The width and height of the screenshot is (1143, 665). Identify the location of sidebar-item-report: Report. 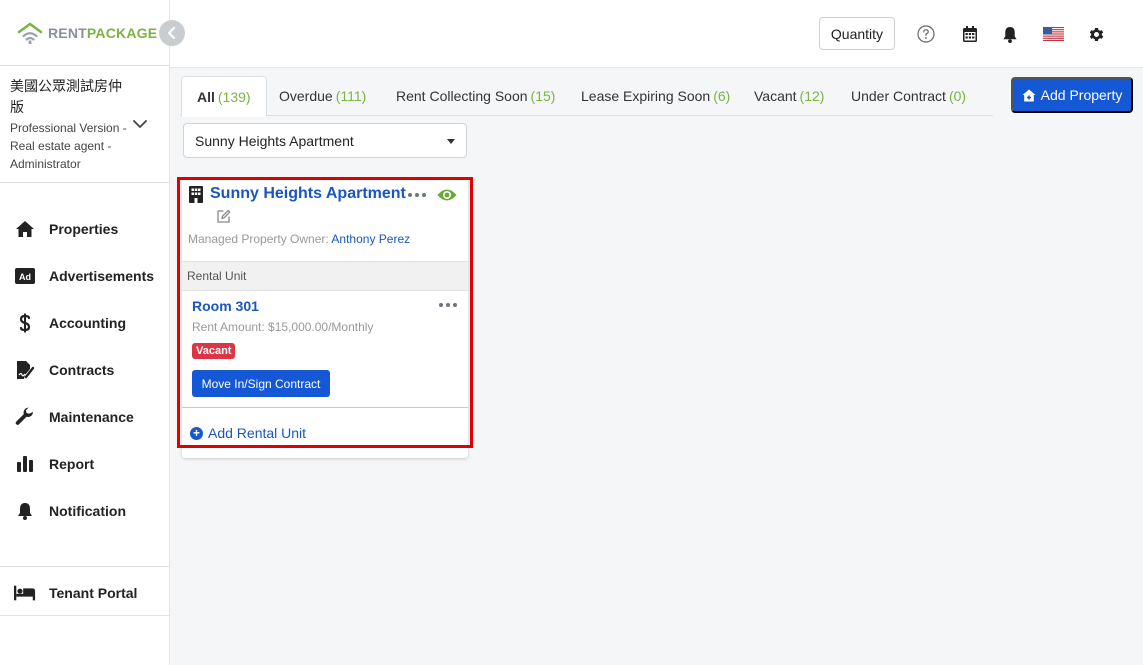
(85, 464).